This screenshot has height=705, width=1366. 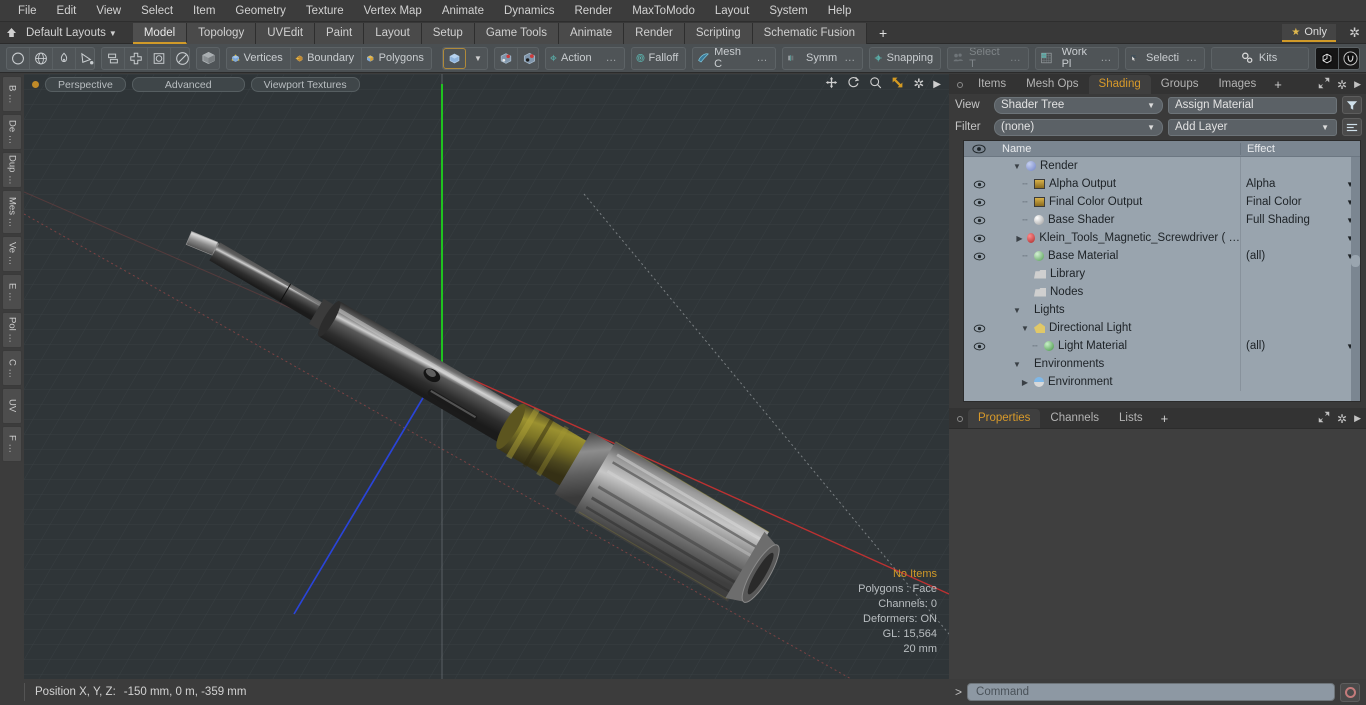 I want to click on expand-icon, so click(x=1324, y=418).